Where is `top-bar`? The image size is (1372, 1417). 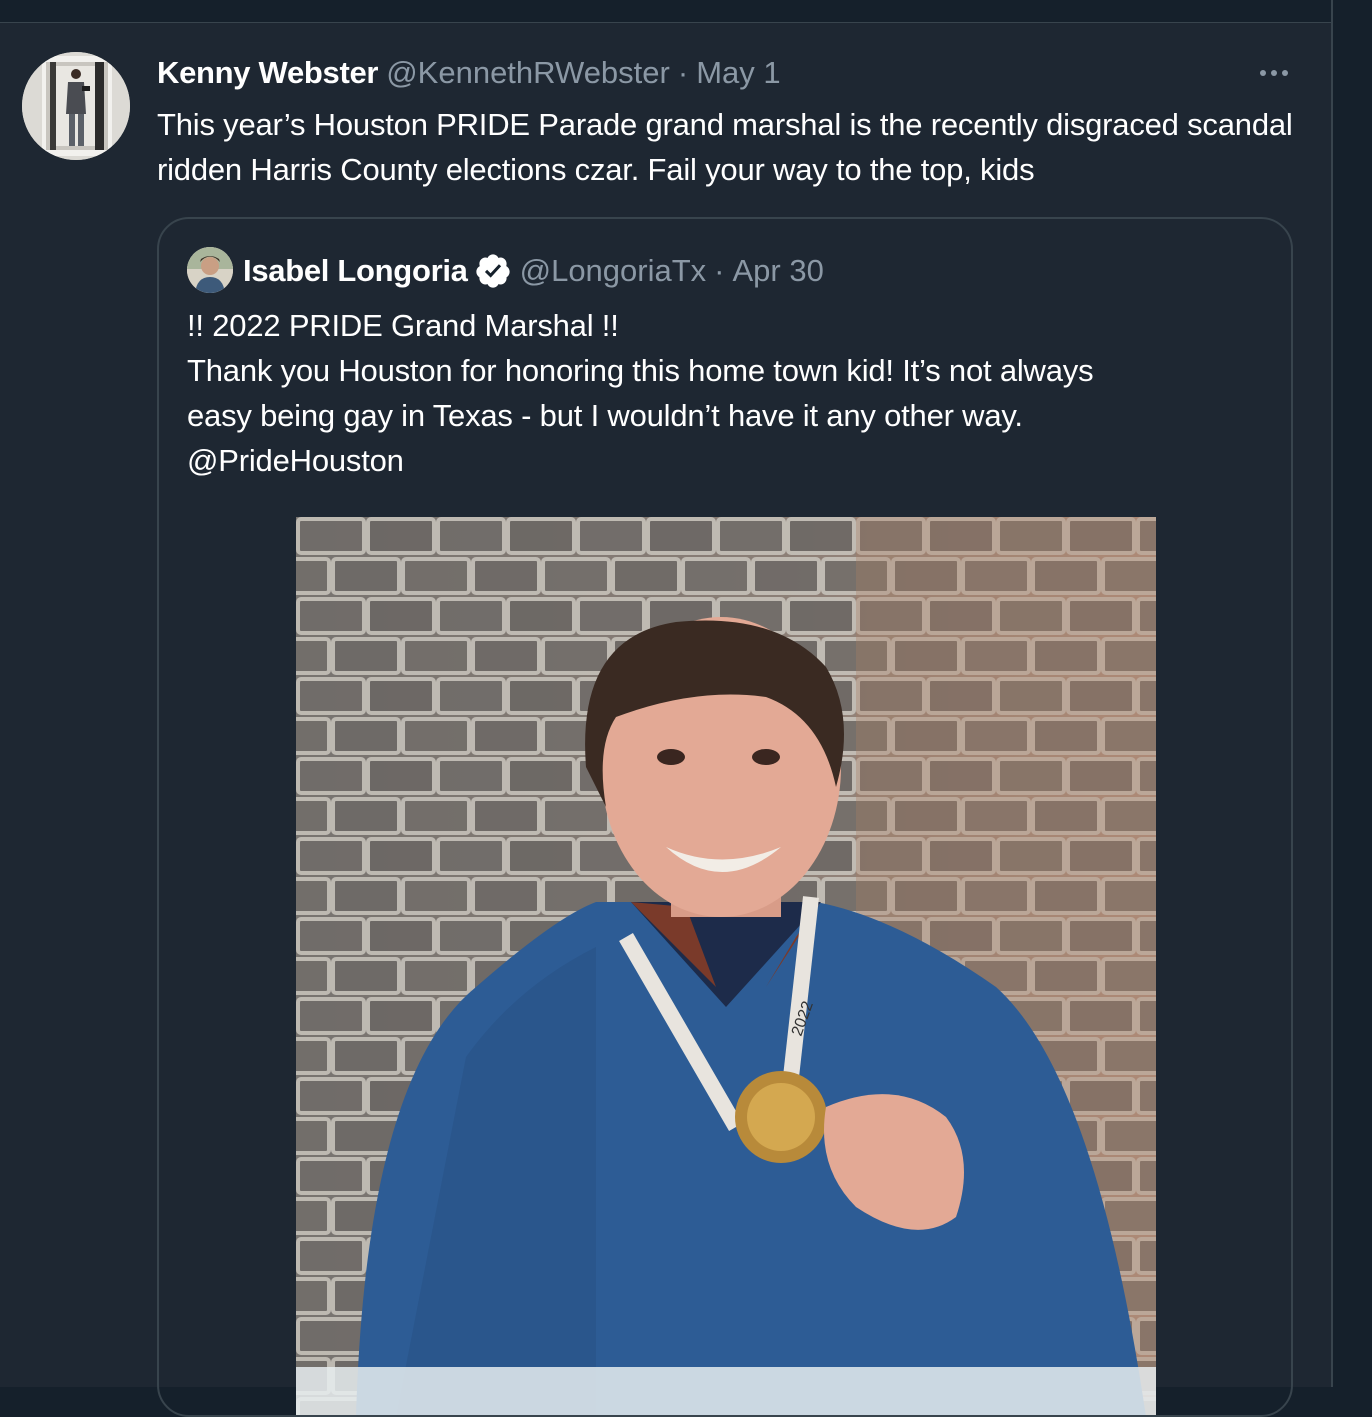
top-bar is located at coordinates (666, 11).